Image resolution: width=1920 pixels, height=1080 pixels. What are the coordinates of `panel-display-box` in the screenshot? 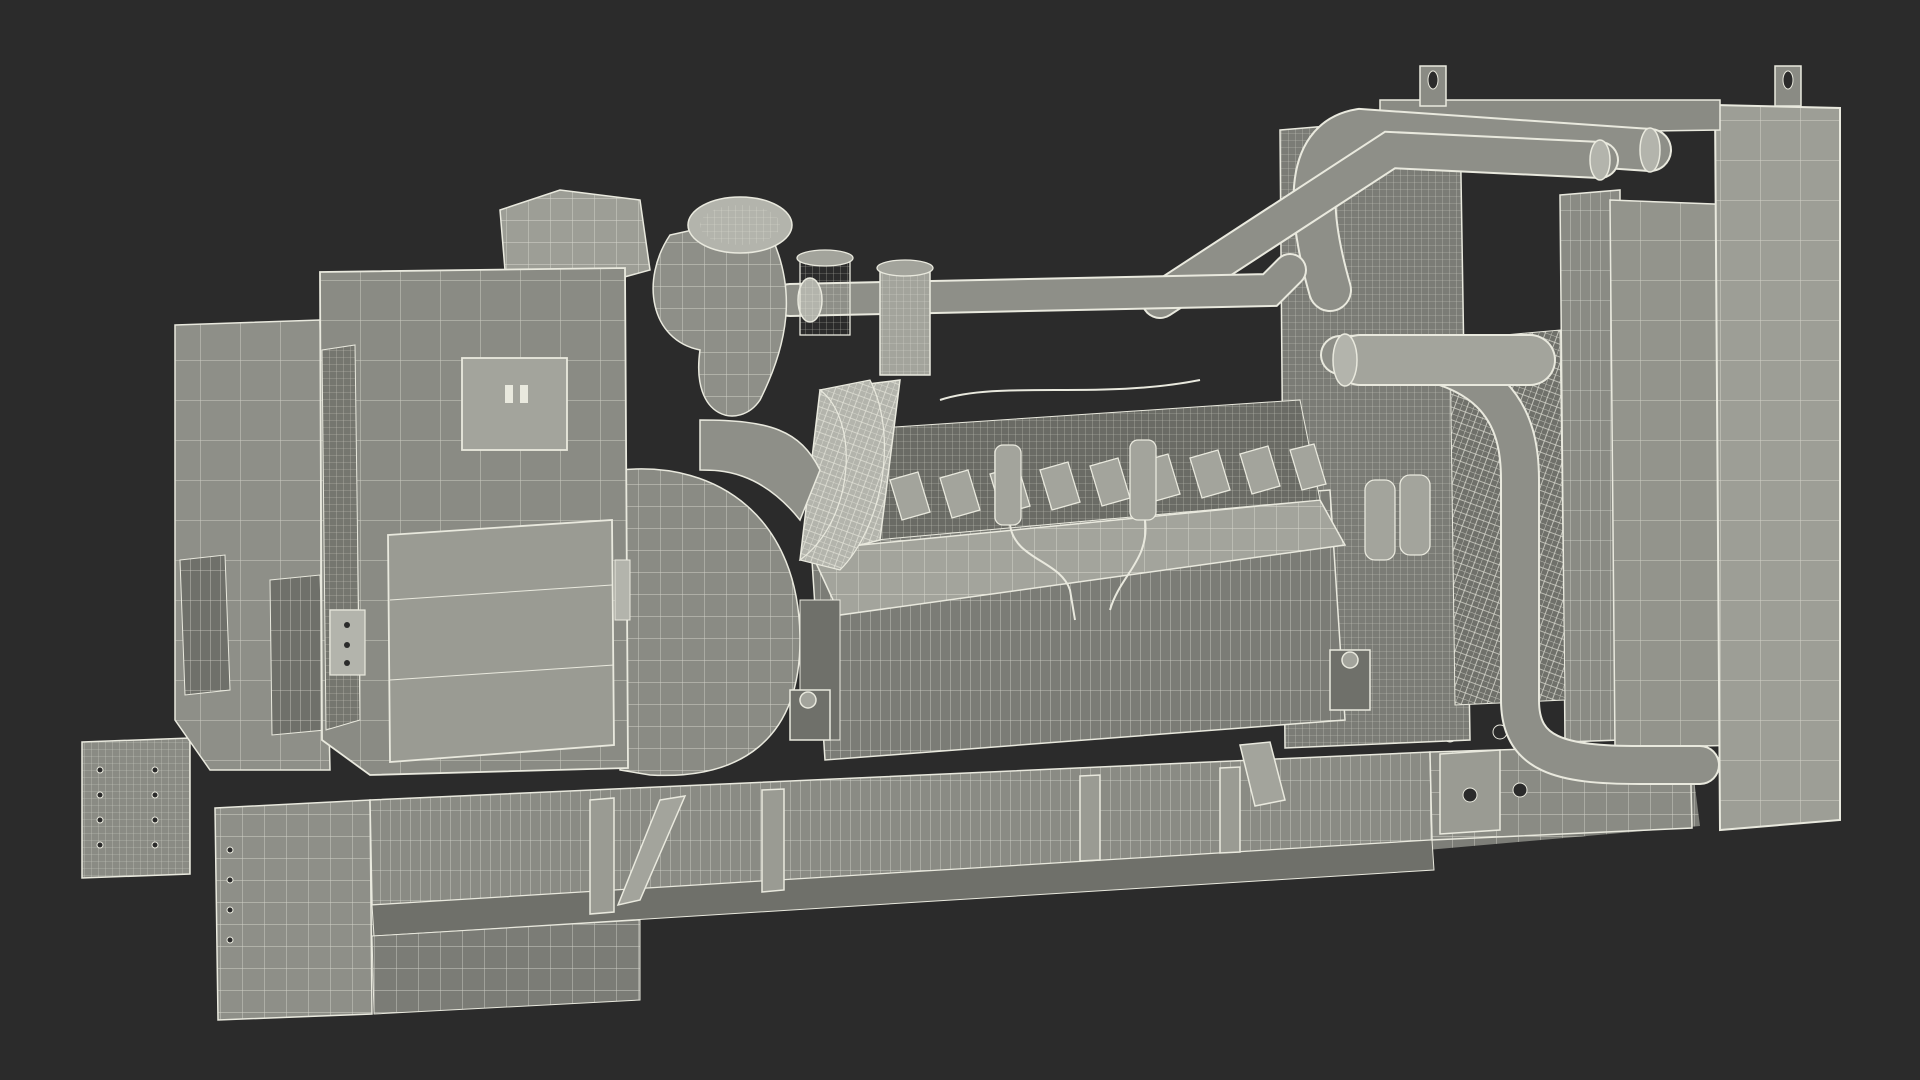 It's located at (514, 404).